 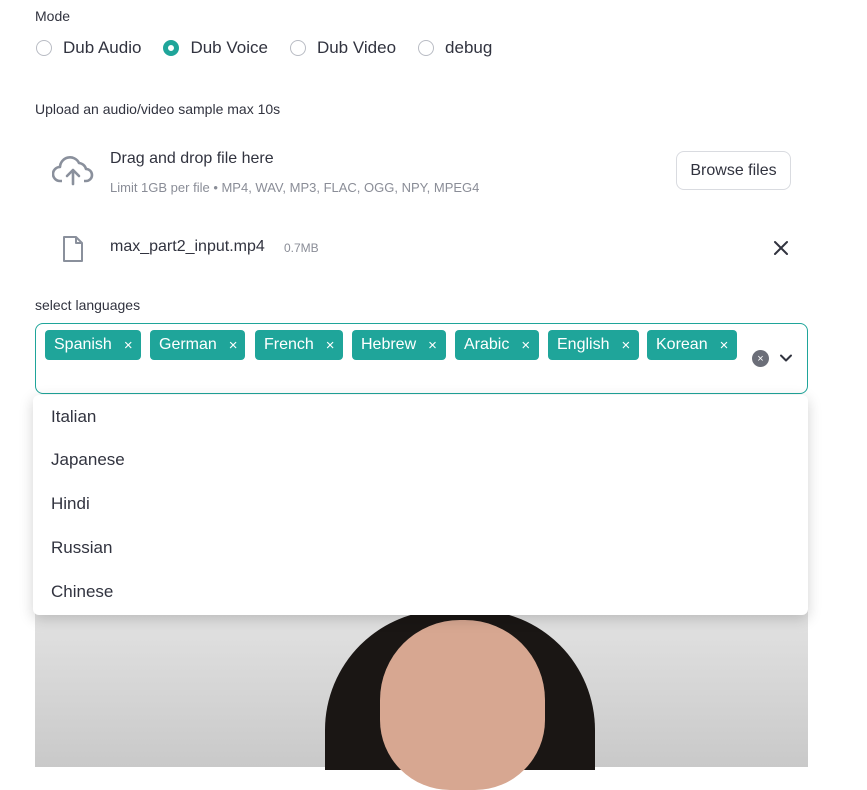 What do you see at coordinates (187, 246) in the screenshot?
I see `uploaded-file-name: max_part2_input.mp4` at bounding box center [187, 246].